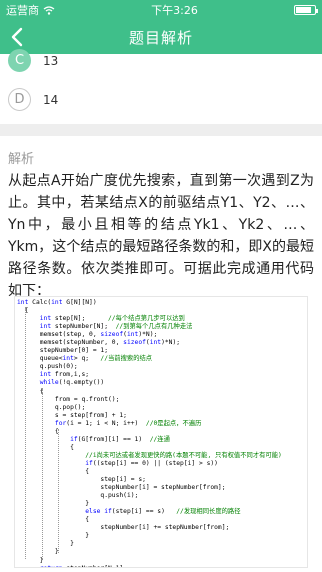 The width and height of the screenshot is (322, 572). I want to click on code-token: //发现相同长度的路径, so click(208, 512).